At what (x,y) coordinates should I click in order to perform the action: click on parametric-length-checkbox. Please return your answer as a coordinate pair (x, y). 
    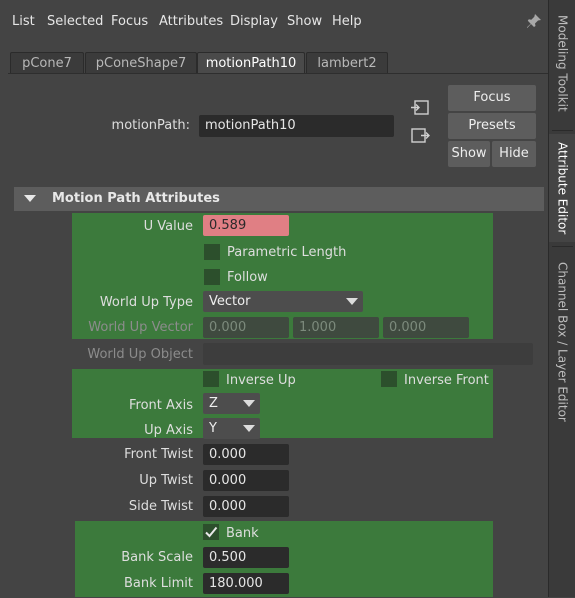
    Looking at the image, I should click on (212, 252).